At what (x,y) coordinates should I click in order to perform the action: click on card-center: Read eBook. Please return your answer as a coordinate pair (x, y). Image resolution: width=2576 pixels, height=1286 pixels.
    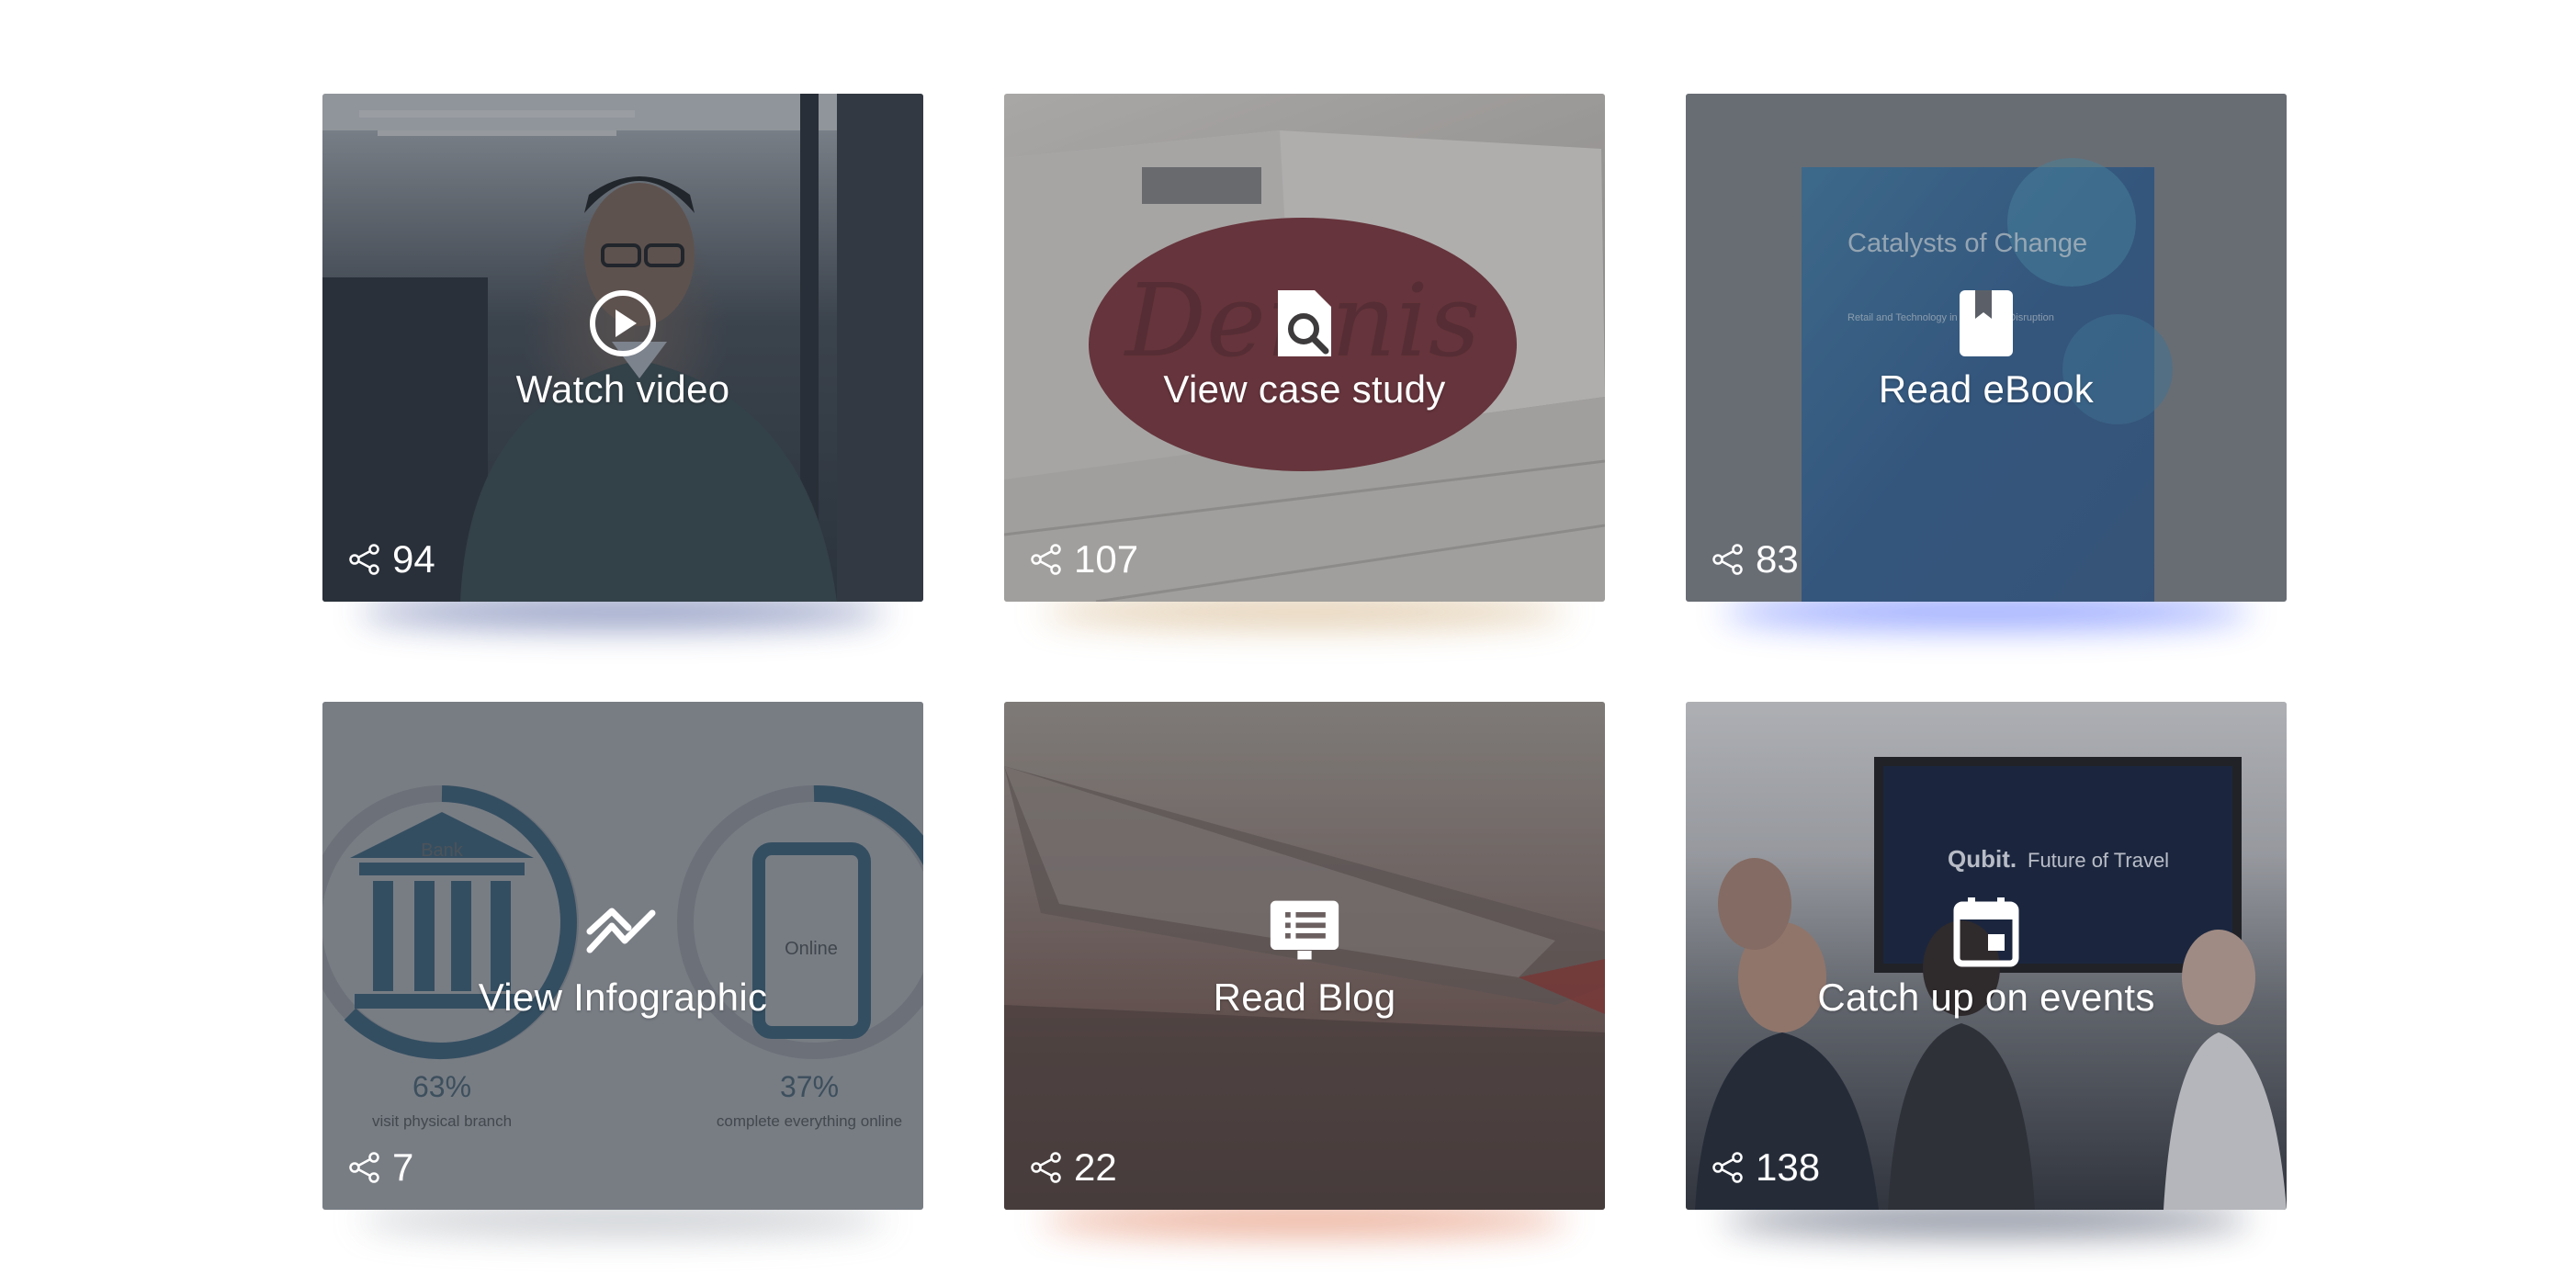
    Looking at the image, I should click on (1987, 349).